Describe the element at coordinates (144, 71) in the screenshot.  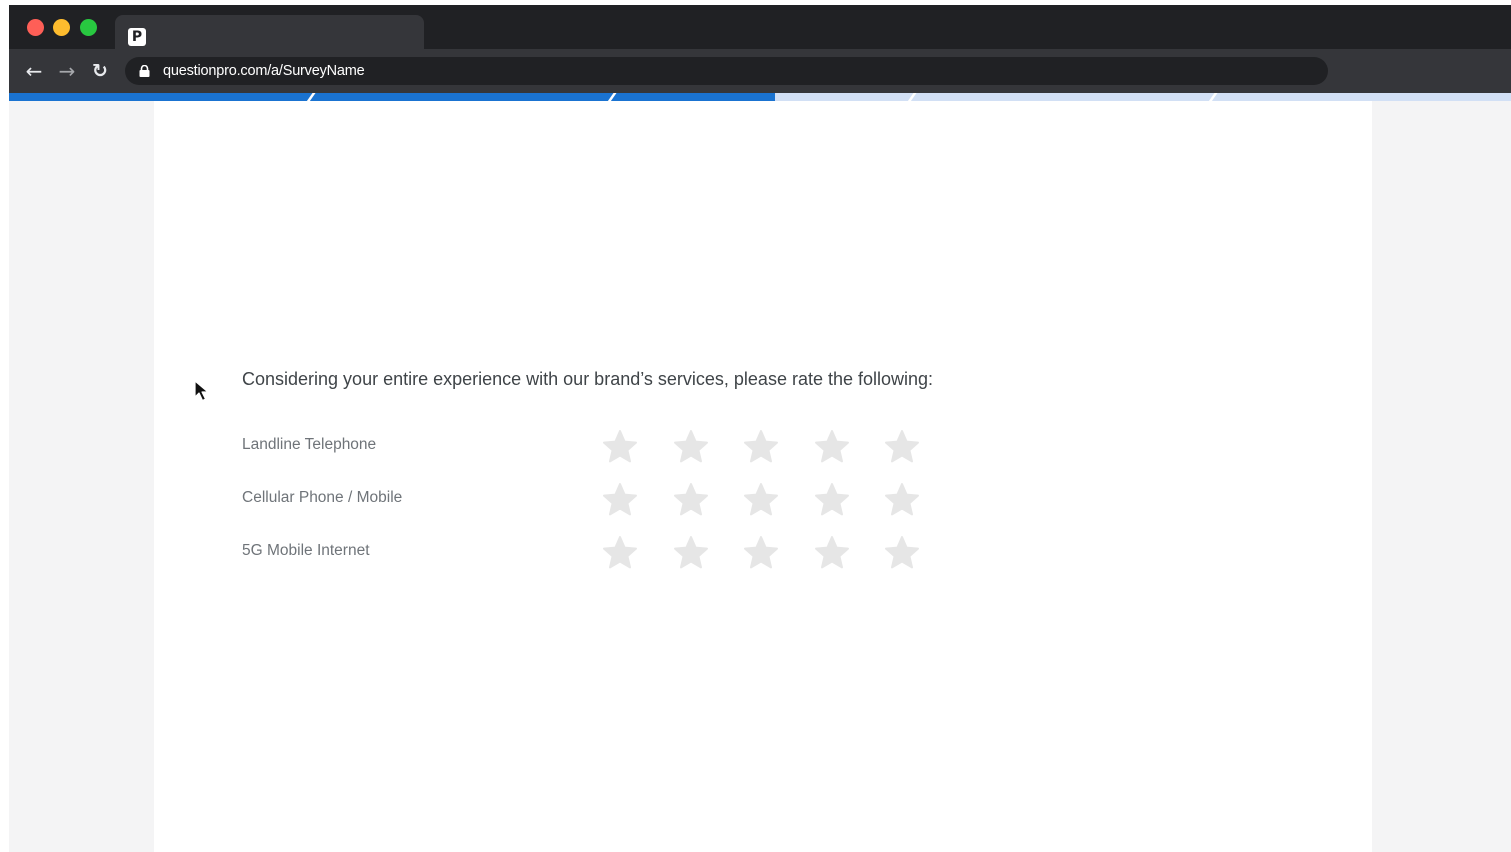
I see `lock-icon` at that location.